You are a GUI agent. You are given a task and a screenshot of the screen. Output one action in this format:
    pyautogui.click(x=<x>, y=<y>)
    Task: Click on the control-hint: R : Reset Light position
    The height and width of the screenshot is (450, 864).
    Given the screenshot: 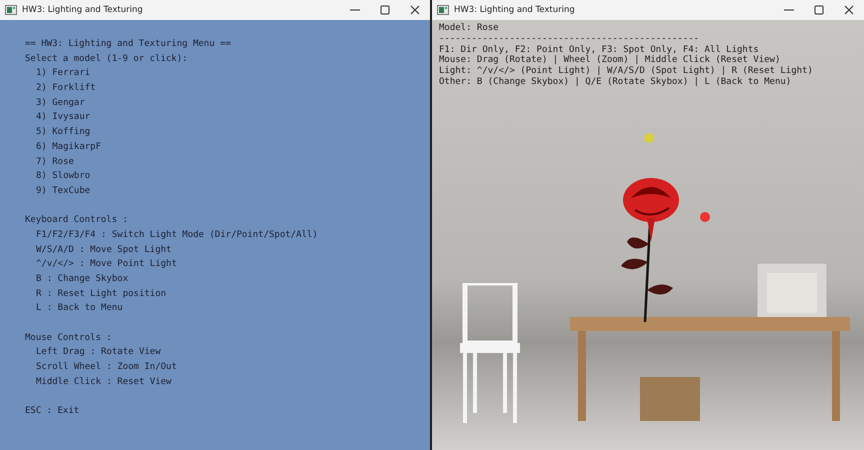 What is the action you would take?
    pyautogui.click(x=101, y=294)
    